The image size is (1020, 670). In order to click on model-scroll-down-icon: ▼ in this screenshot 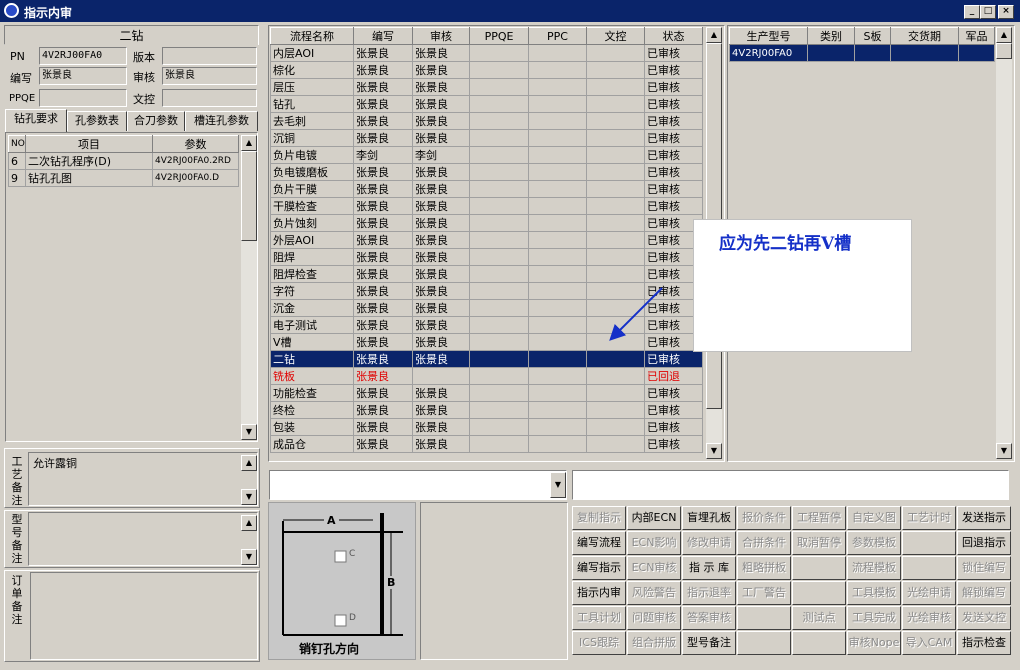, I will do `click(249, 557)`.